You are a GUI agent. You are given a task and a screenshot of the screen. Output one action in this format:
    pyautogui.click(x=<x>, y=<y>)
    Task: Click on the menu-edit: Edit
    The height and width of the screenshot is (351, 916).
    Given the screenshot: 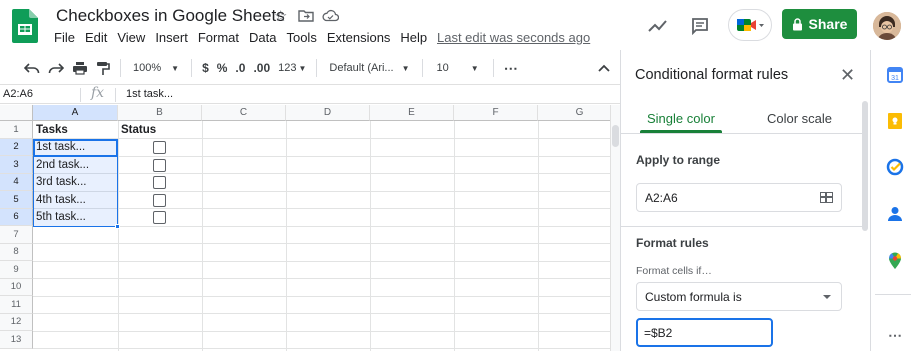 What is the action you would take?
    pyautogui.click(x=96, y=37)
    